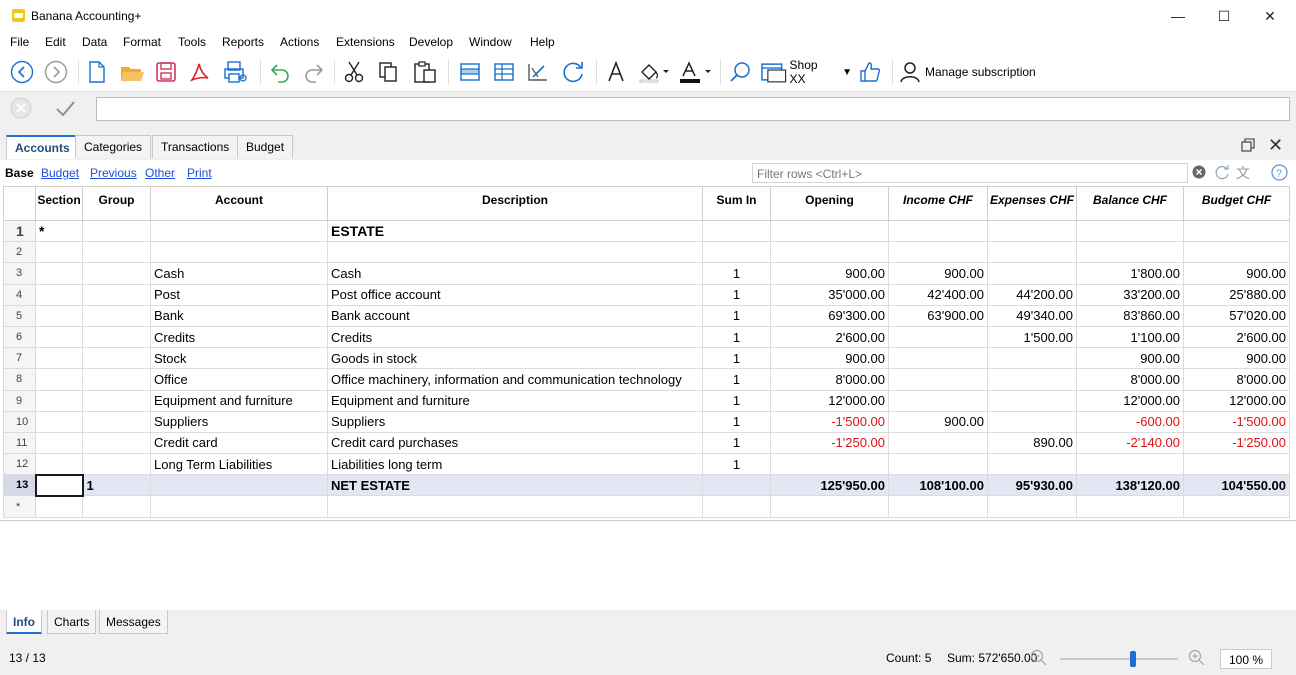 The width and height of the screenshot is (1296, 675). Describe the element at coordinates (1130, 203) in the screenshot. I see `col-header-balance: Balance CHF` at that location.